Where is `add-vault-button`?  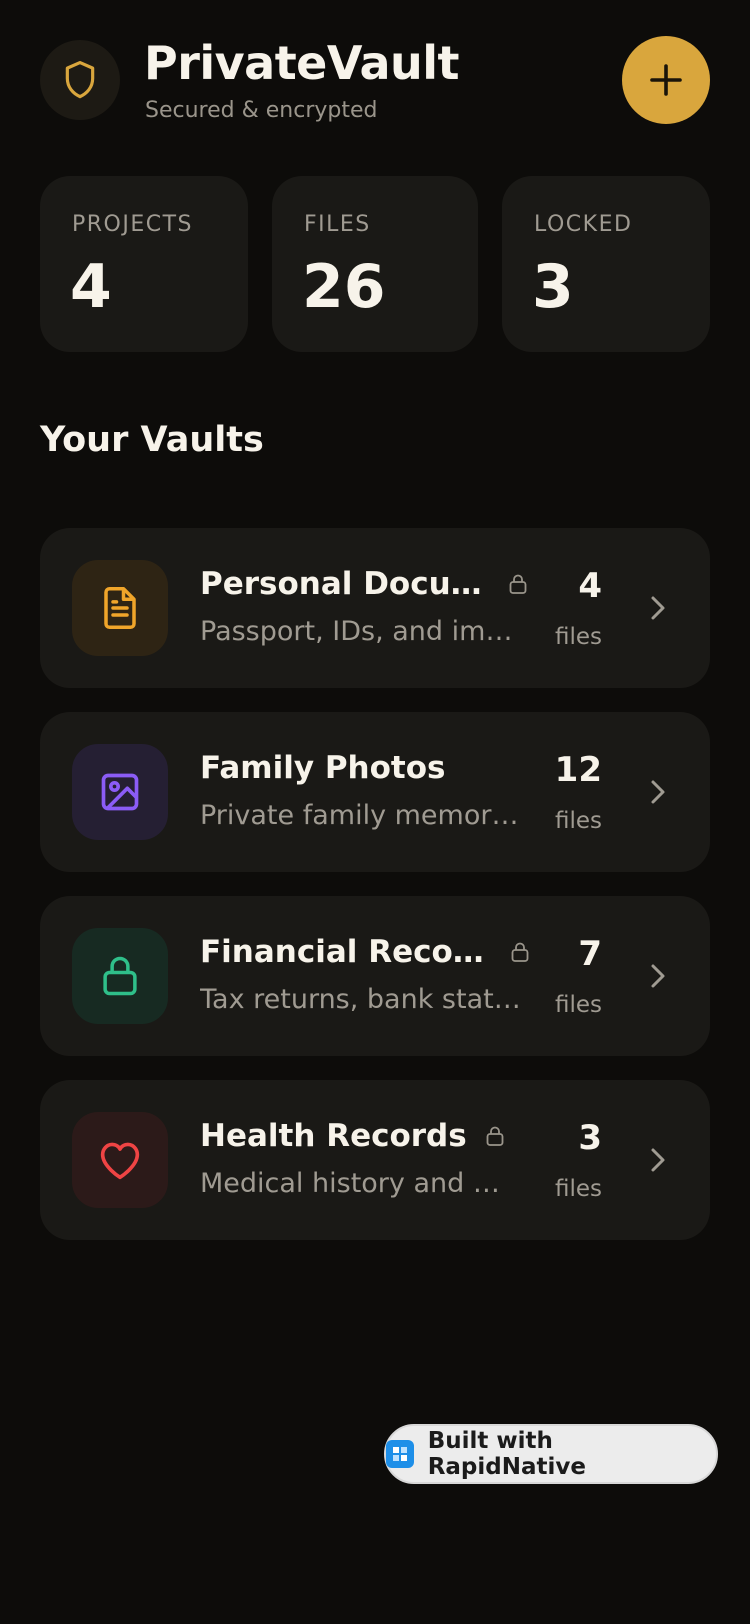 add-vault-button is located at coordinates (666, 80).